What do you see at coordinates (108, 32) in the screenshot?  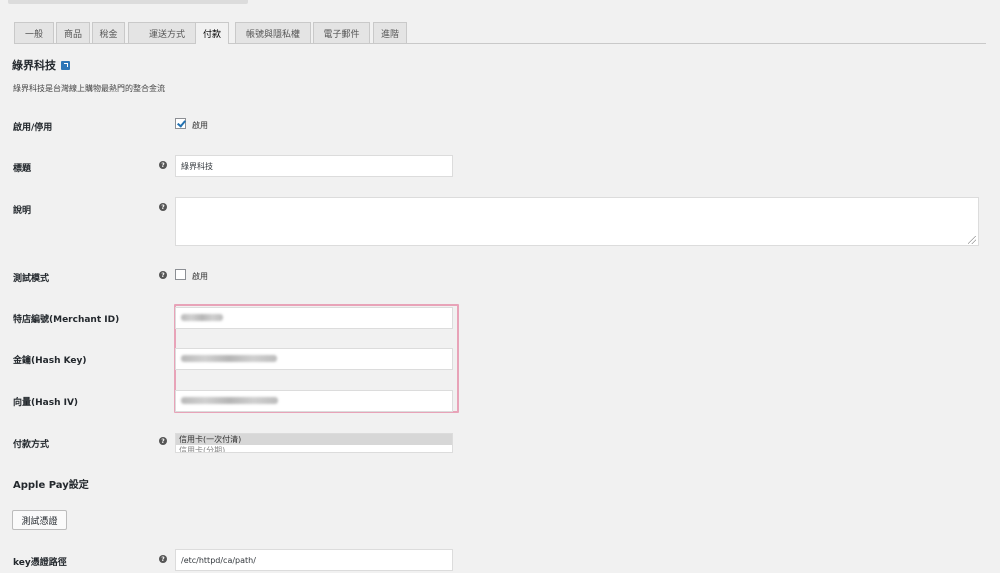 I see `tab-tax: 稅金` at bounding box center [108, 32].